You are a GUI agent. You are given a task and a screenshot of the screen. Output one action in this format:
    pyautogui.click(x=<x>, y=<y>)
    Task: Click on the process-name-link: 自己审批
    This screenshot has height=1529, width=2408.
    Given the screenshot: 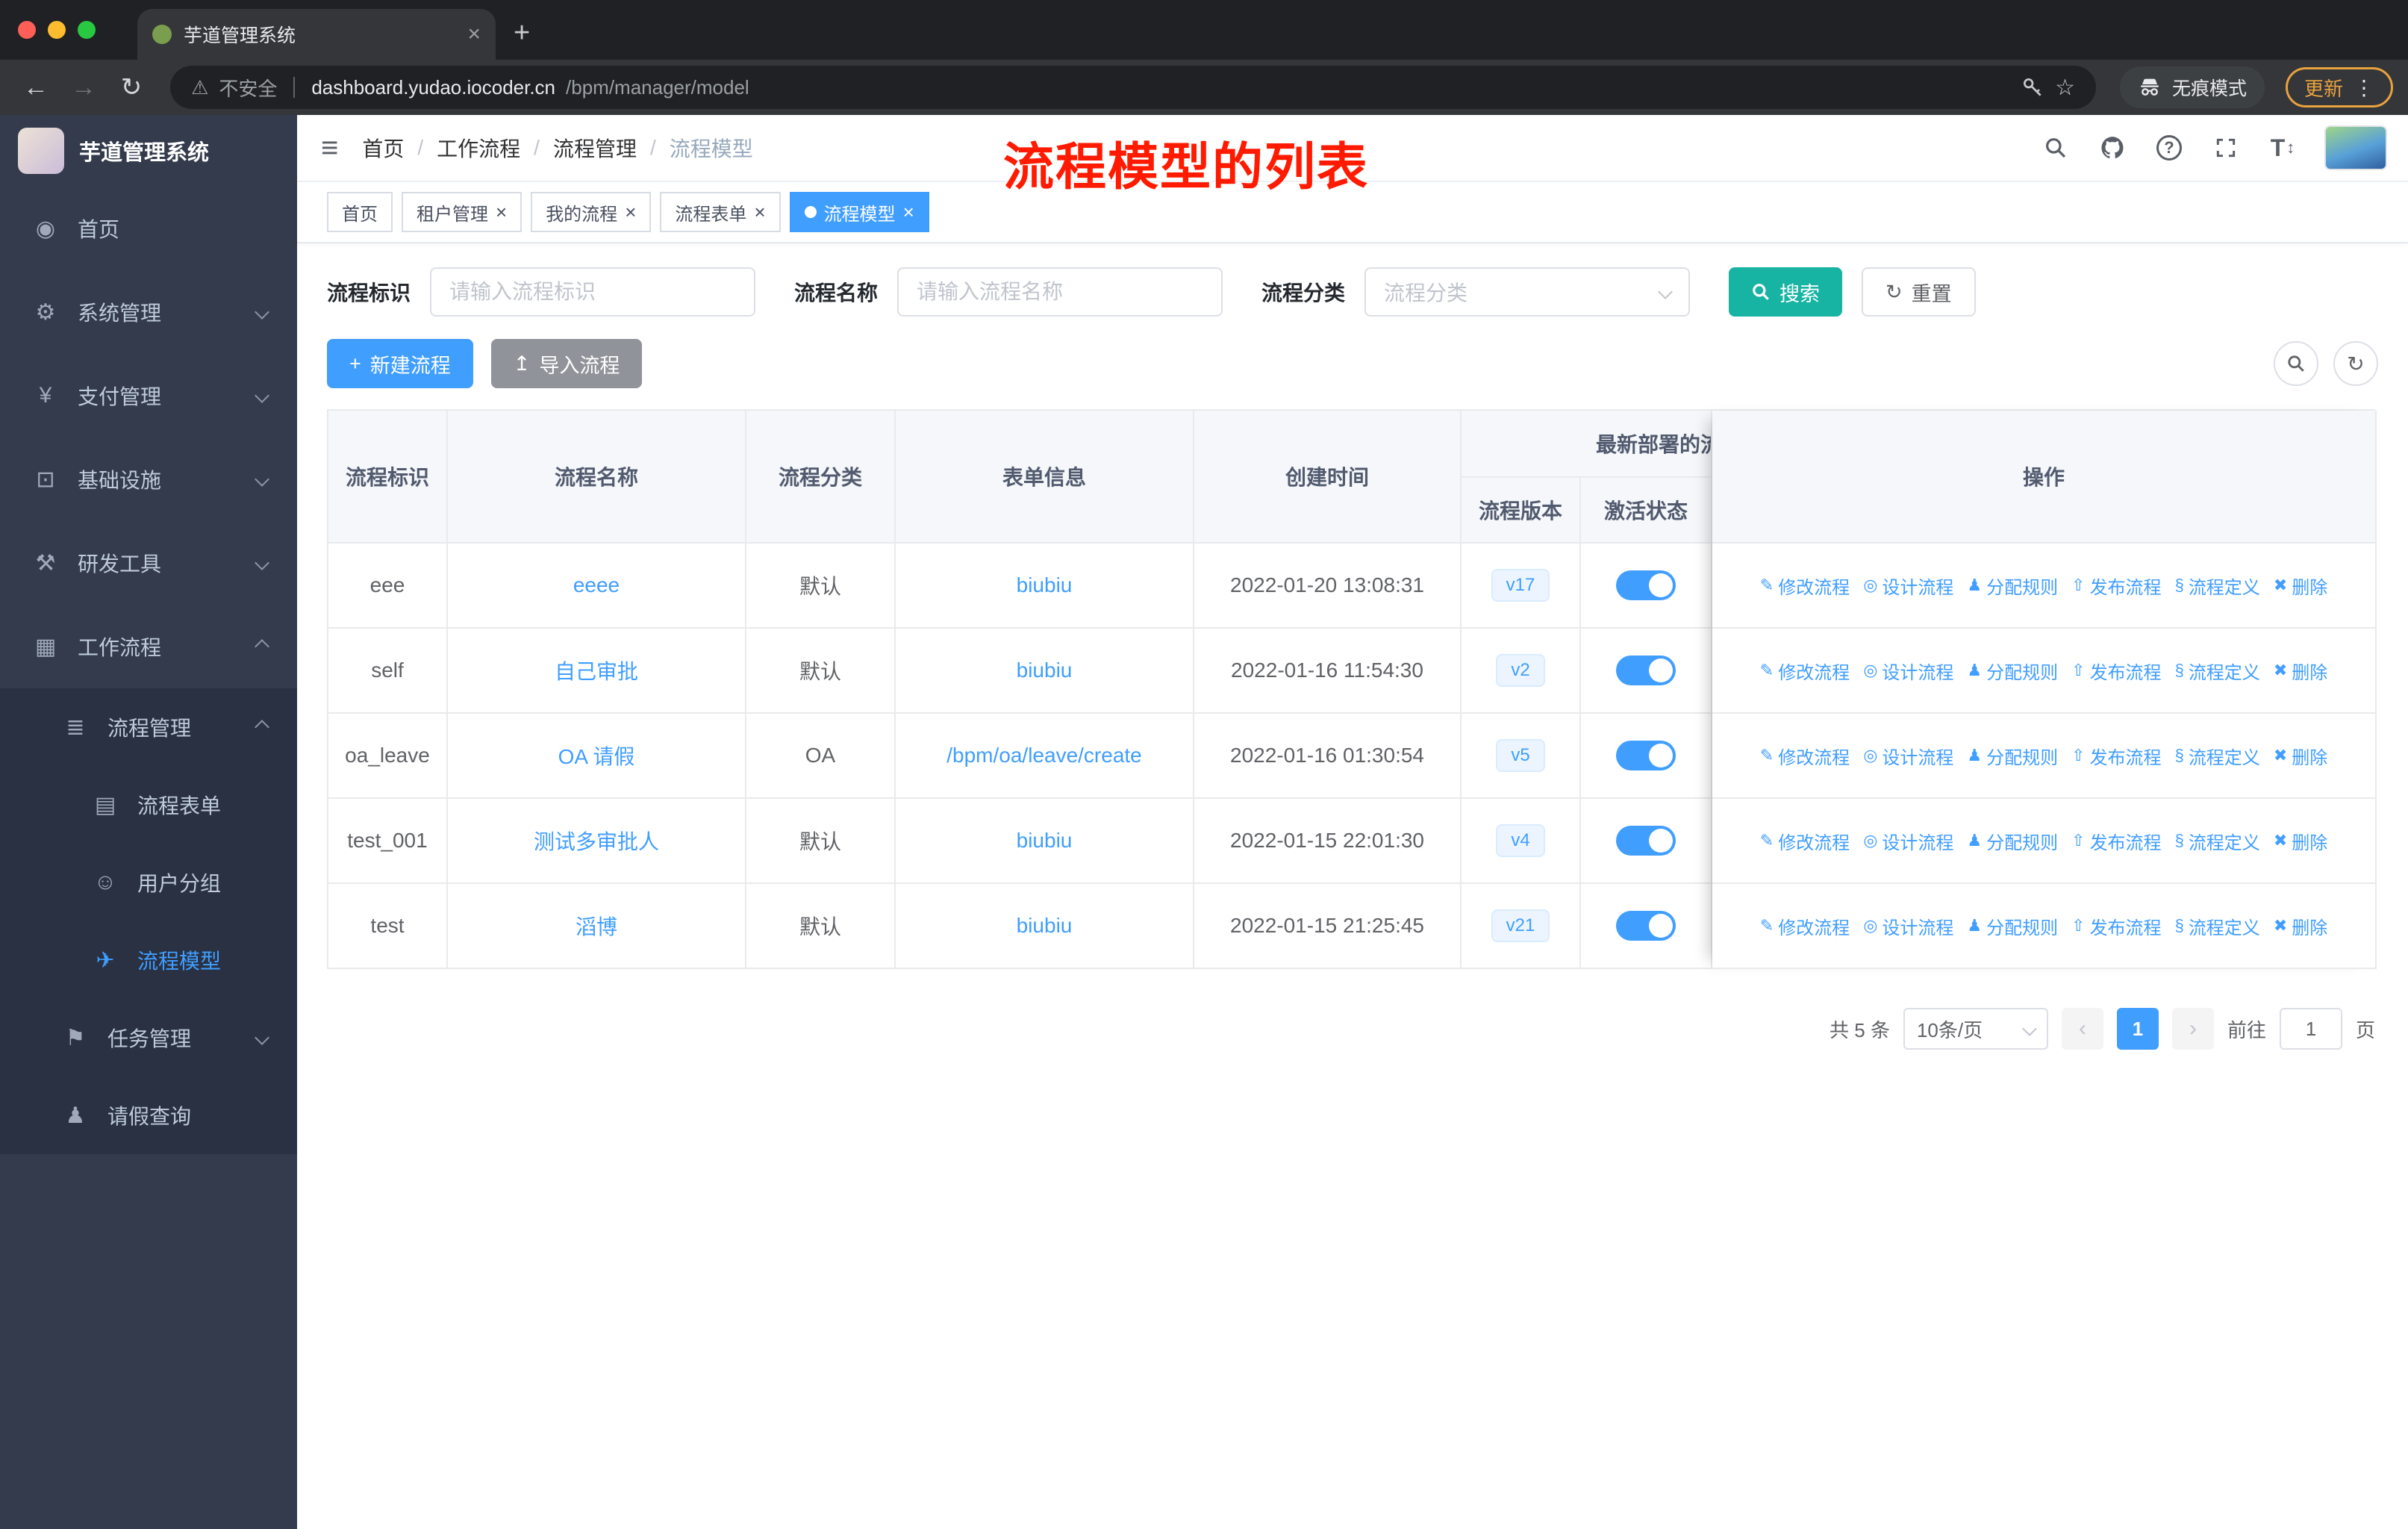 What is the action you would take?
    pyautogui.click(x=596, y=670)
    